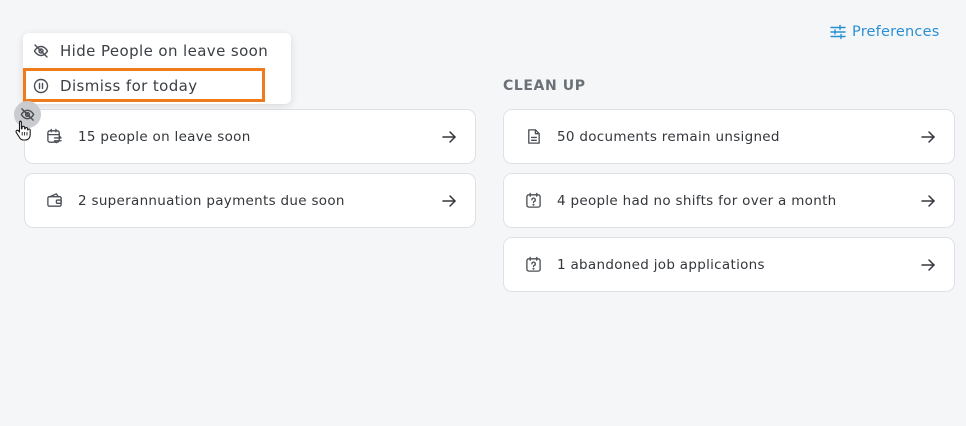 The width and height of the screenshot is (966, 426). I want to click on preferences-label: Preferences, so click(896, 32).